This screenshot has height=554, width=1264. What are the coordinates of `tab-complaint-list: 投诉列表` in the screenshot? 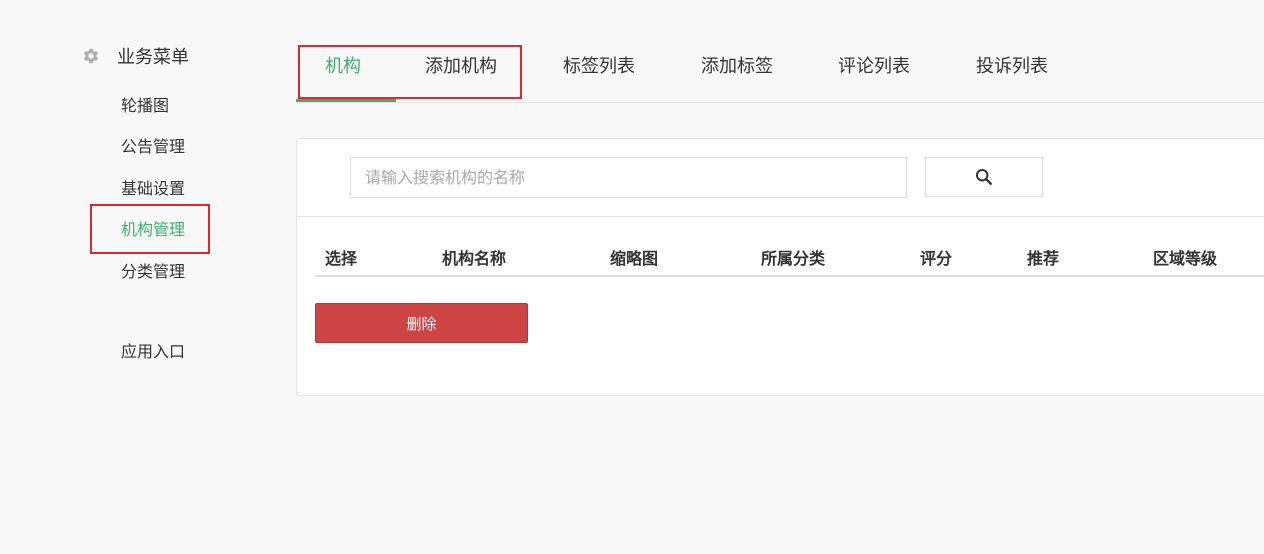 It's located at (1012, 65).